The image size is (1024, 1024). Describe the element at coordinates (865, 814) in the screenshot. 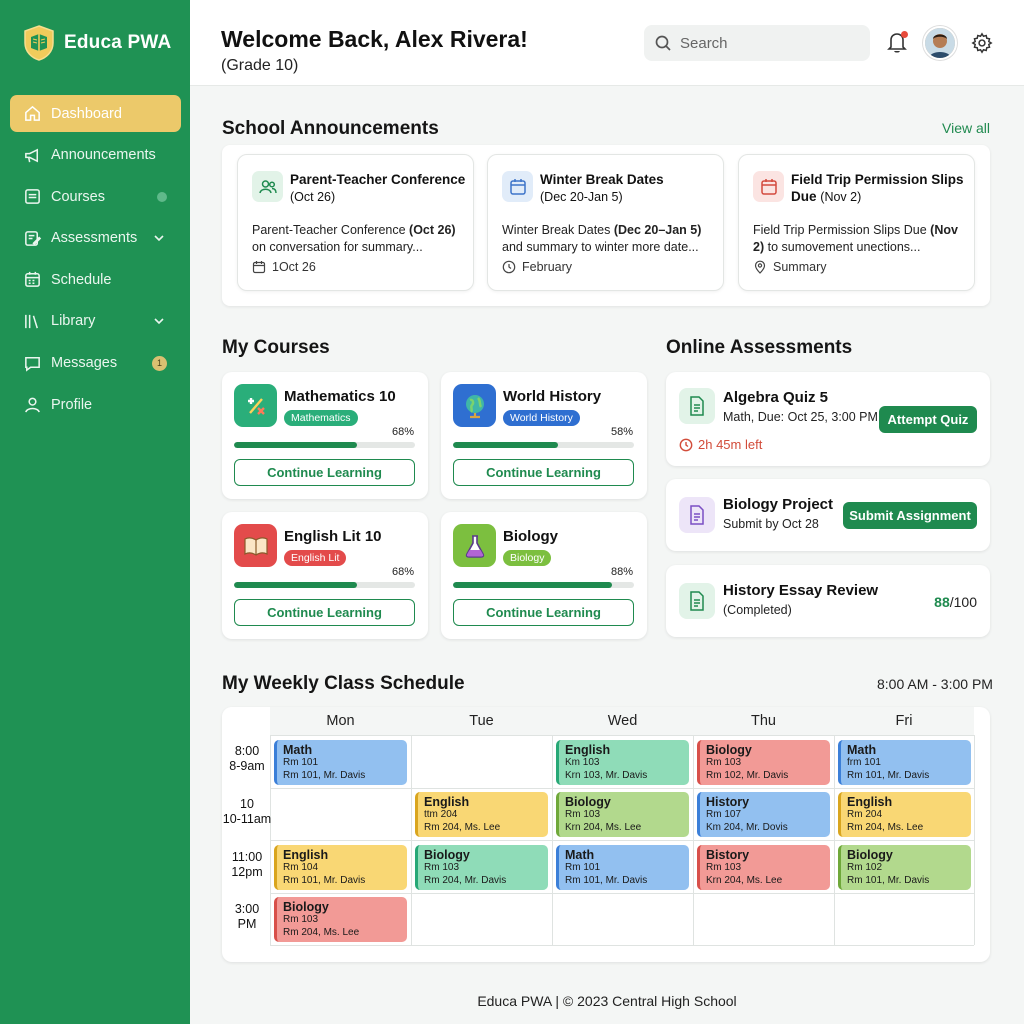

I see `class-room: Rm 204` at that location.